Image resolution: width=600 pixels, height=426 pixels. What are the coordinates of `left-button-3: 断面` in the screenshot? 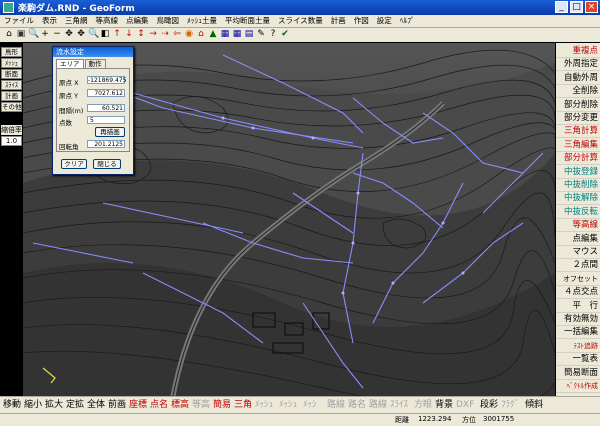 It's located at (11, 74).